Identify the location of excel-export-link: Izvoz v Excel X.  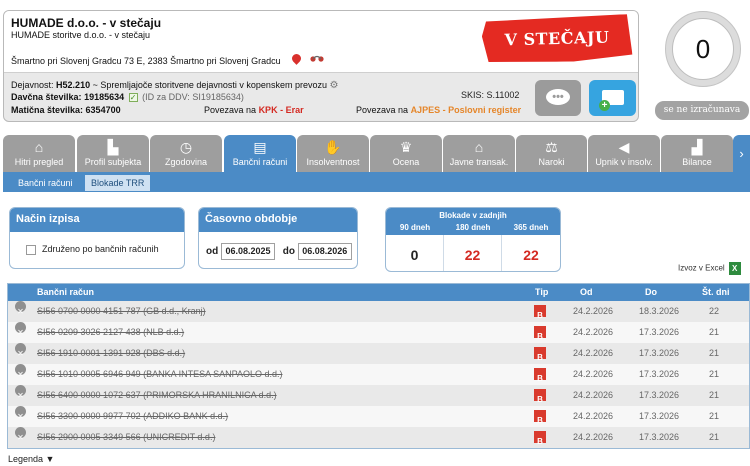
(709, 268).